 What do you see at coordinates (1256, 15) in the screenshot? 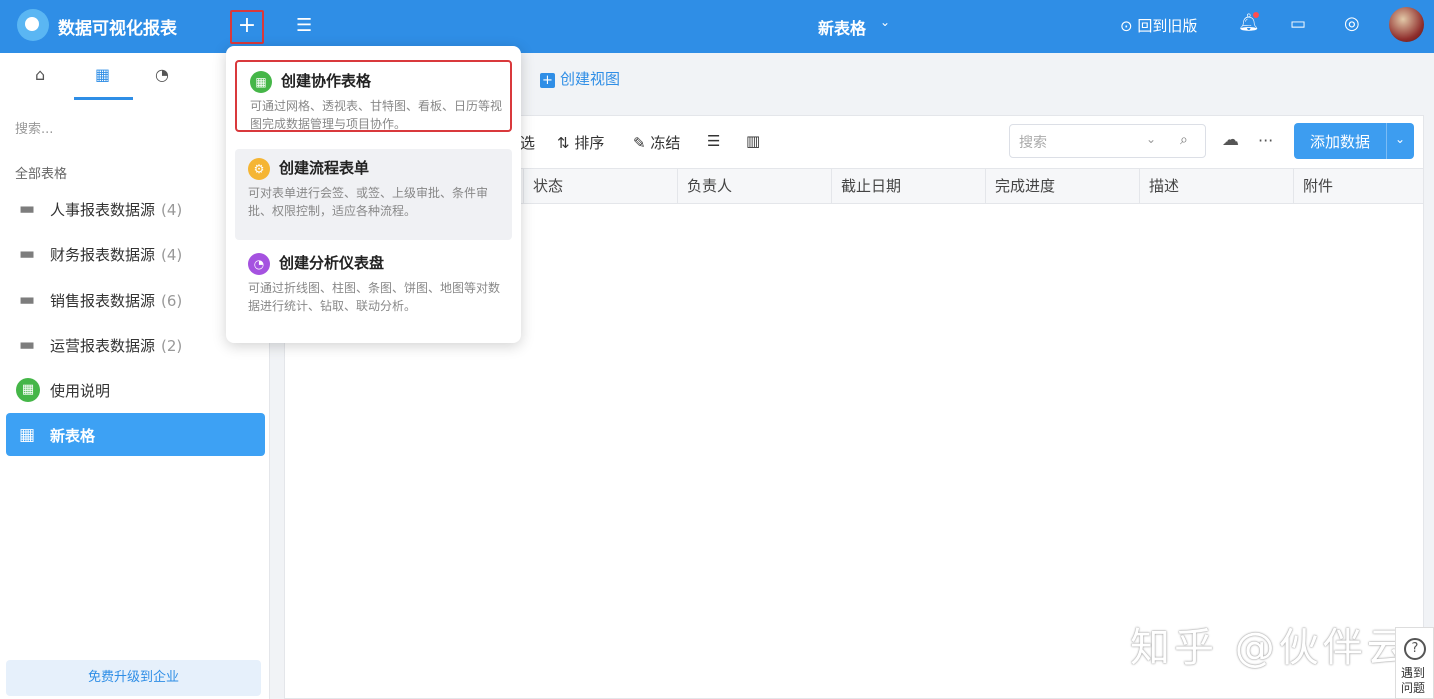
I see `notification-dot` at bounding box center [1256, 15].